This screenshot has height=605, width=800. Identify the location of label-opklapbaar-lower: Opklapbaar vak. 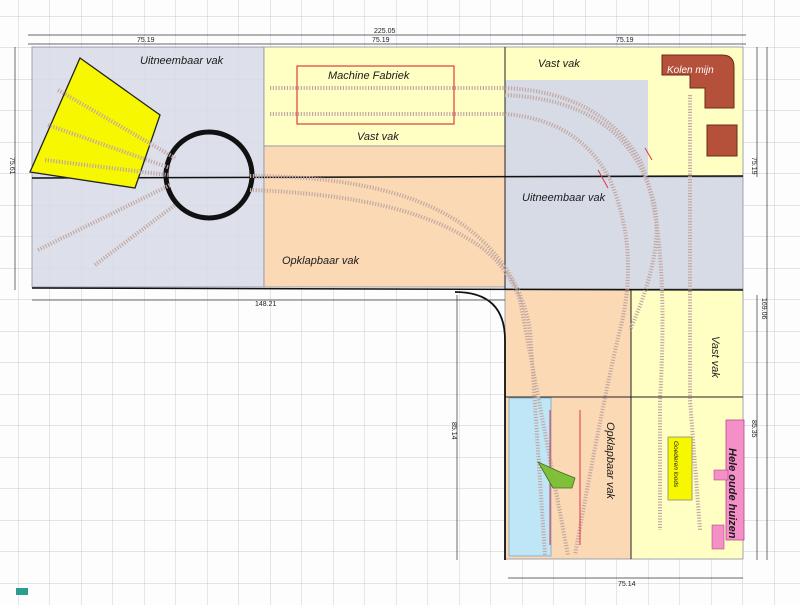
(610, 461).